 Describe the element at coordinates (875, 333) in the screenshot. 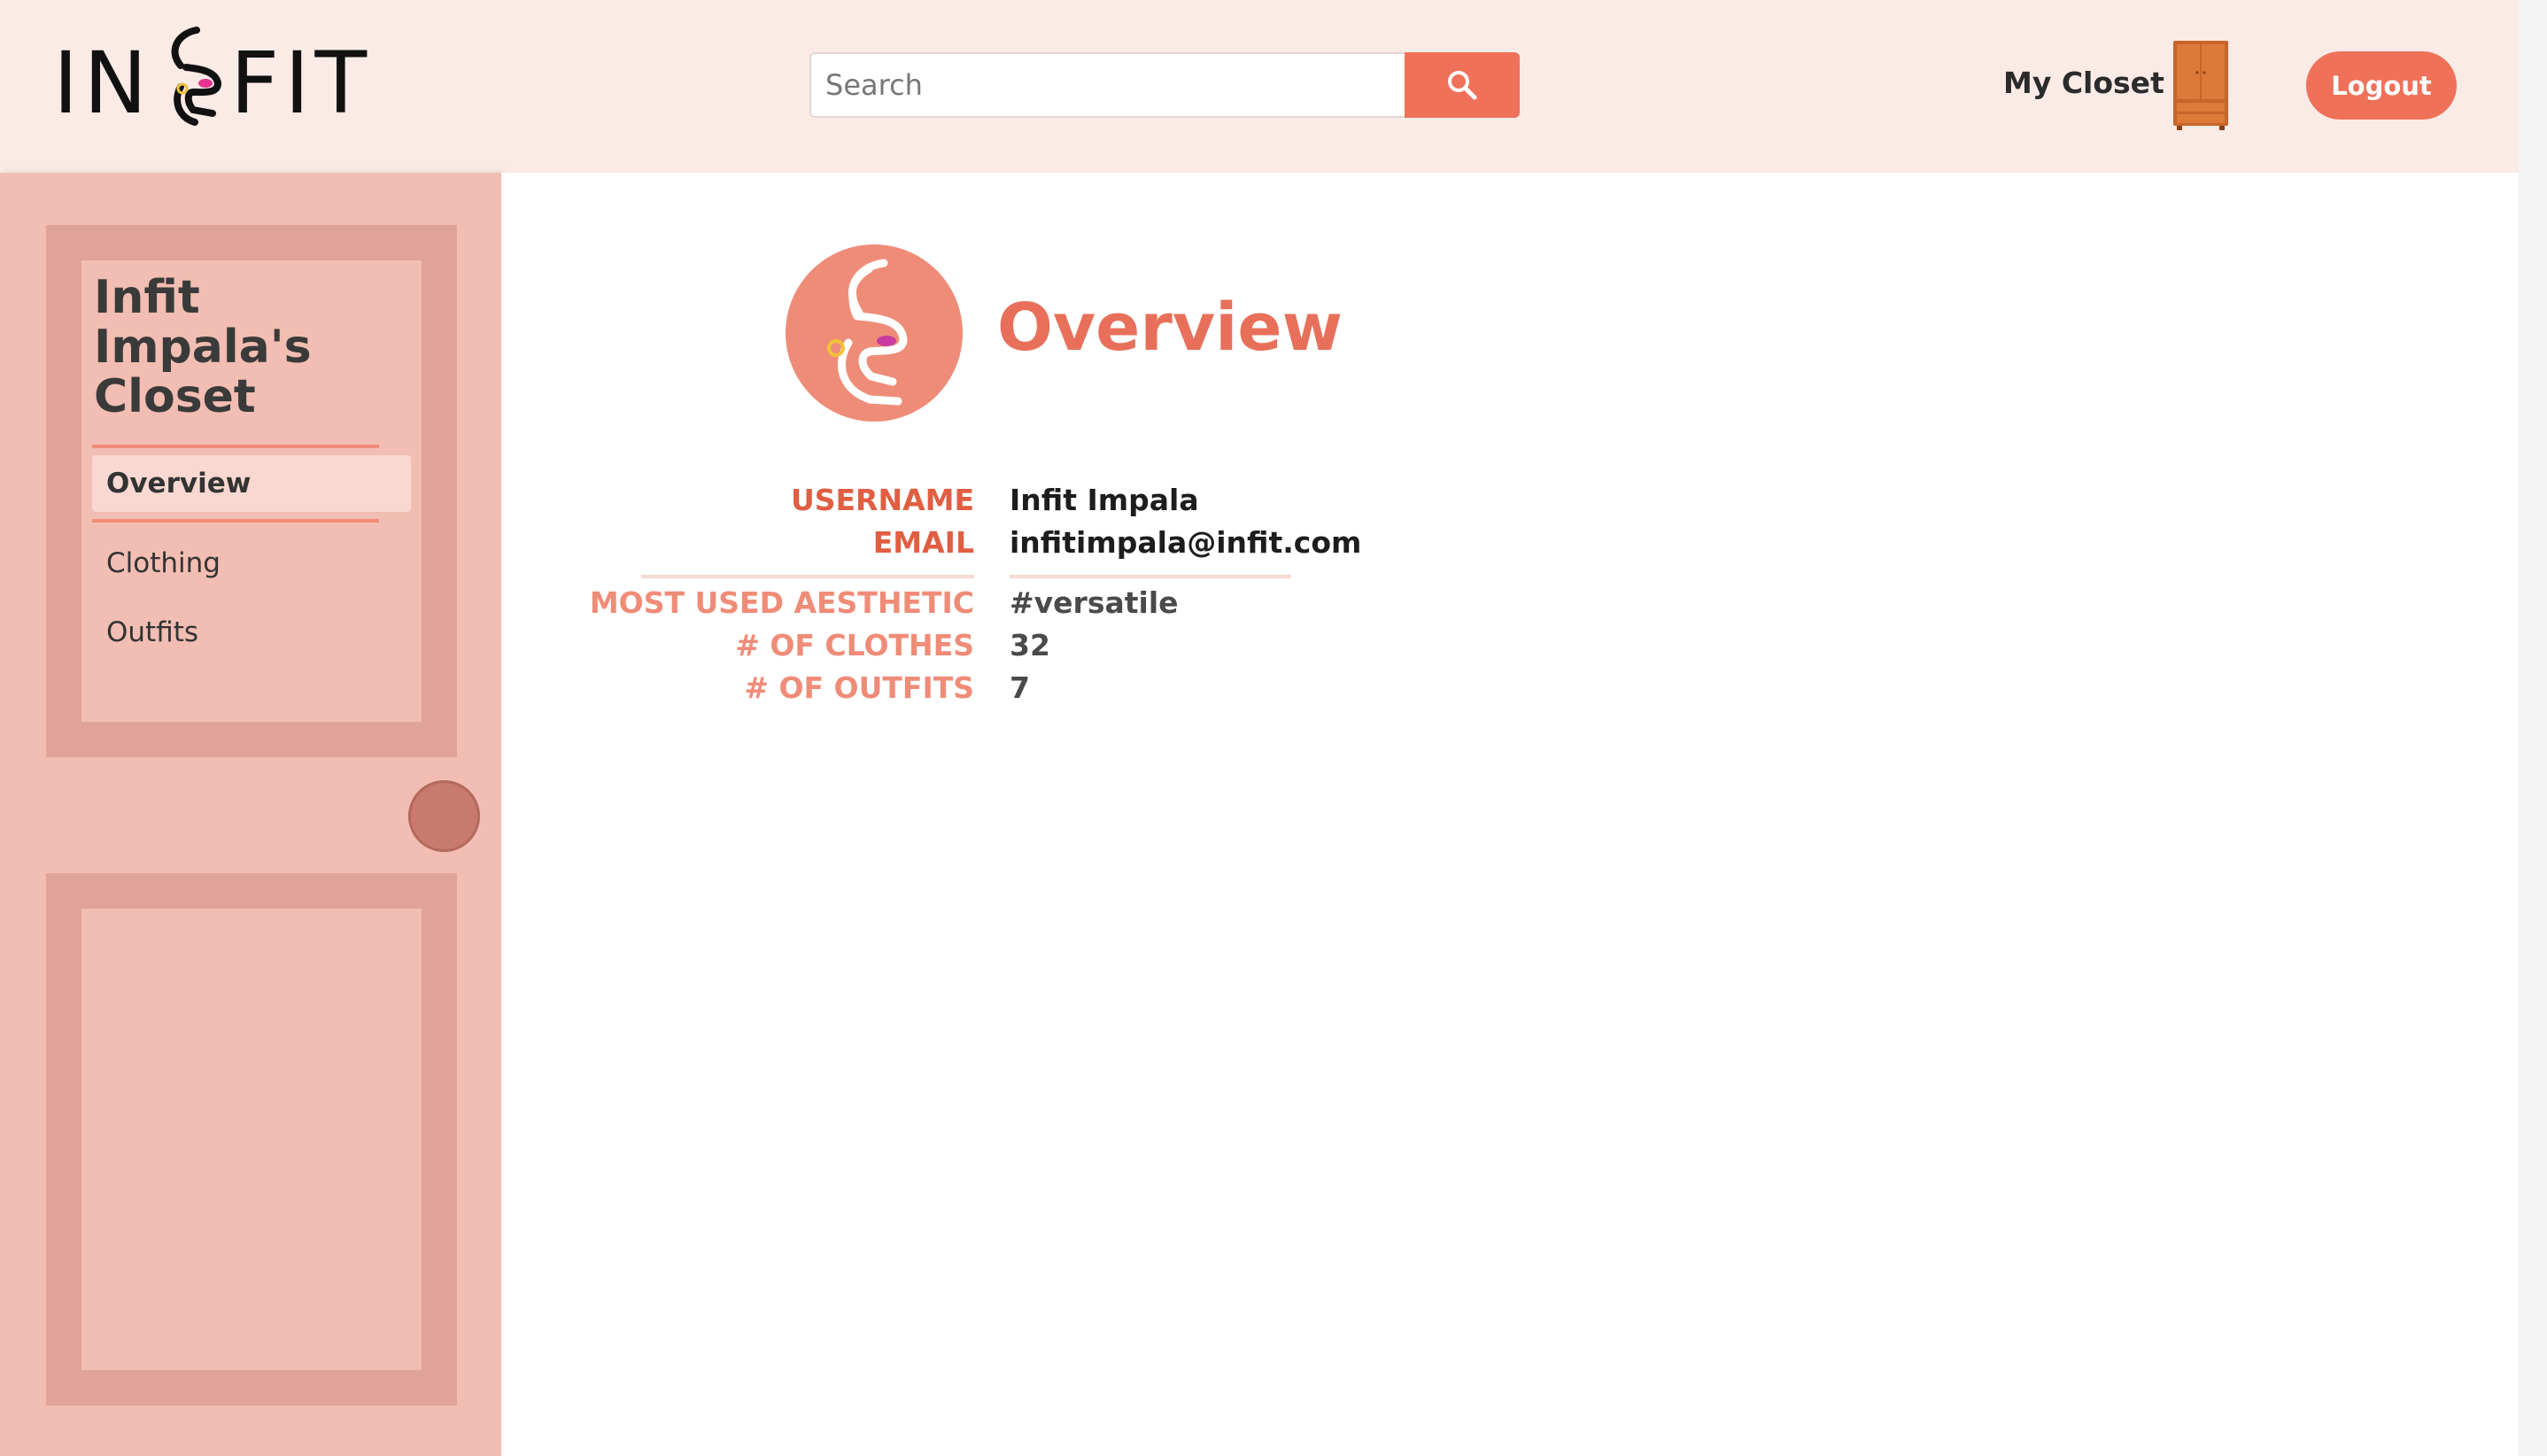

I see `impala-avatar-icon` at that location.